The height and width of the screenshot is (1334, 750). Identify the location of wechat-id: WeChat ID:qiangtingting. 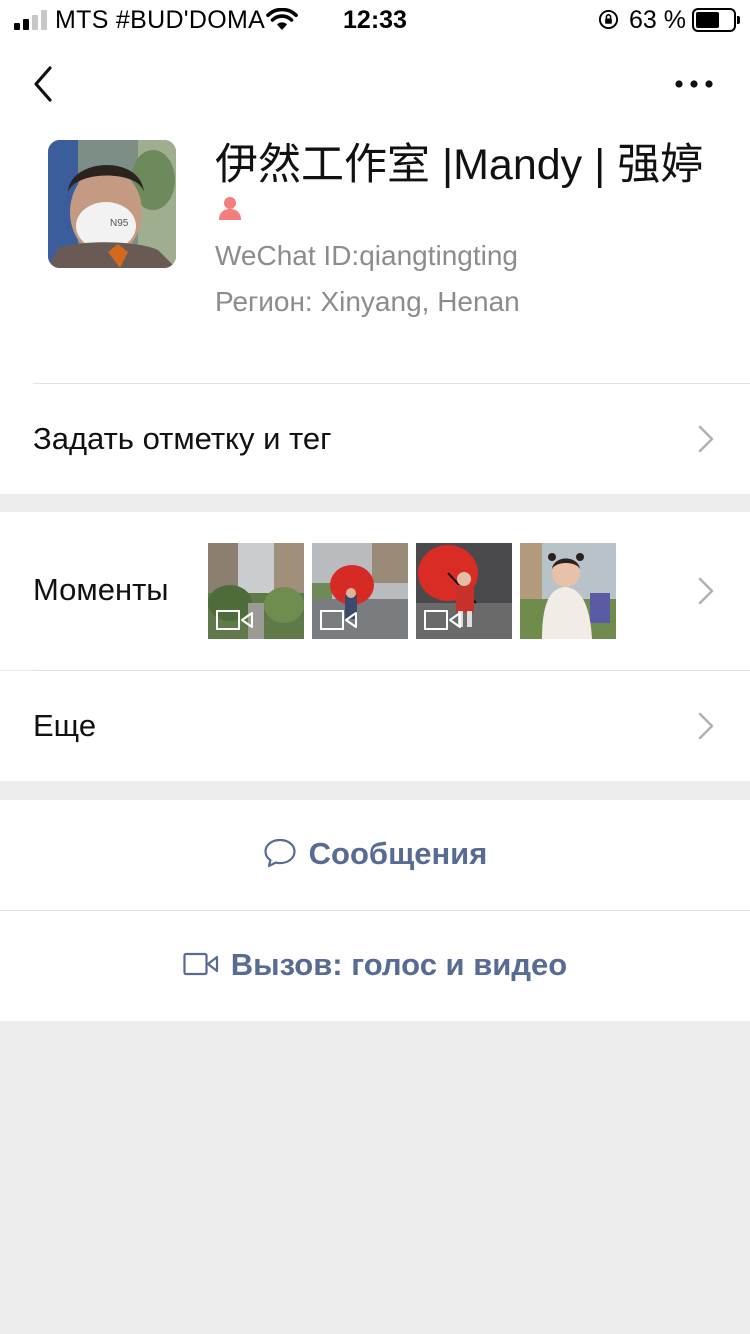
(366, 255).